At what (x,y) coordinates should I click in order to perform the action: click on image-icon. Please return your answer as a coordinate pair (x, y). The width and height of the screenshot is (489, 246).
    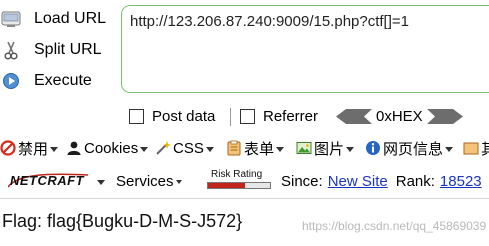
    Looking at the image, I should click on (304, 148).